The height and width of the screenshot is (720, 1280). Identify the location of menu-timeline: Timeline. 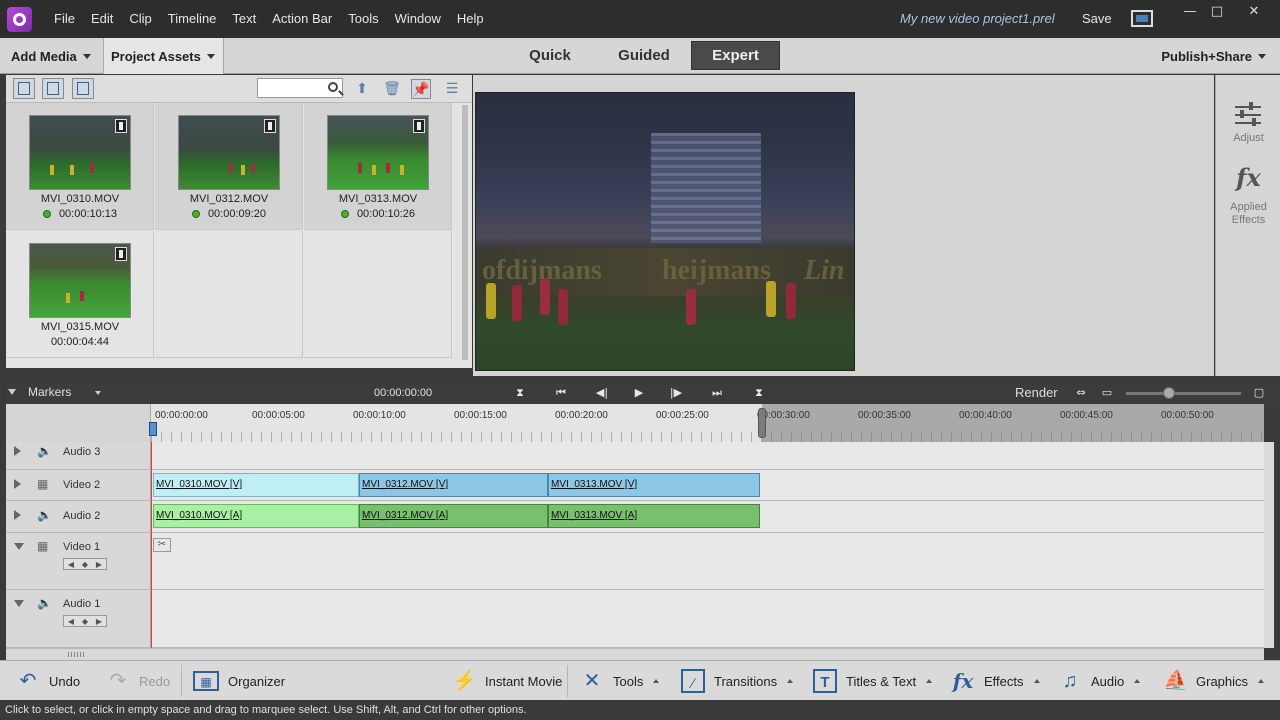
(192, 18).